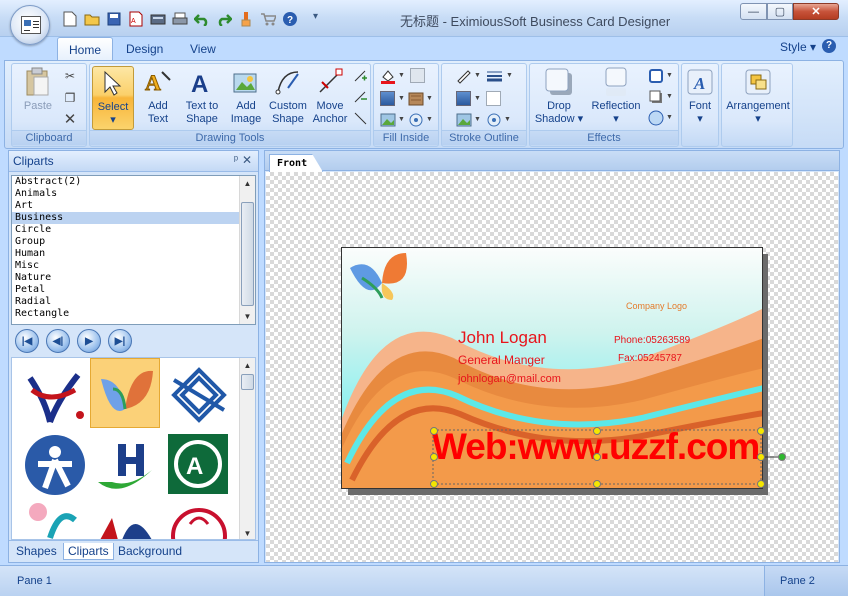 The image size is (848, 596). Describe the element at coordinates (650, 358) in the screenshot. I see `card-fax: Fax:05245787` at that location.